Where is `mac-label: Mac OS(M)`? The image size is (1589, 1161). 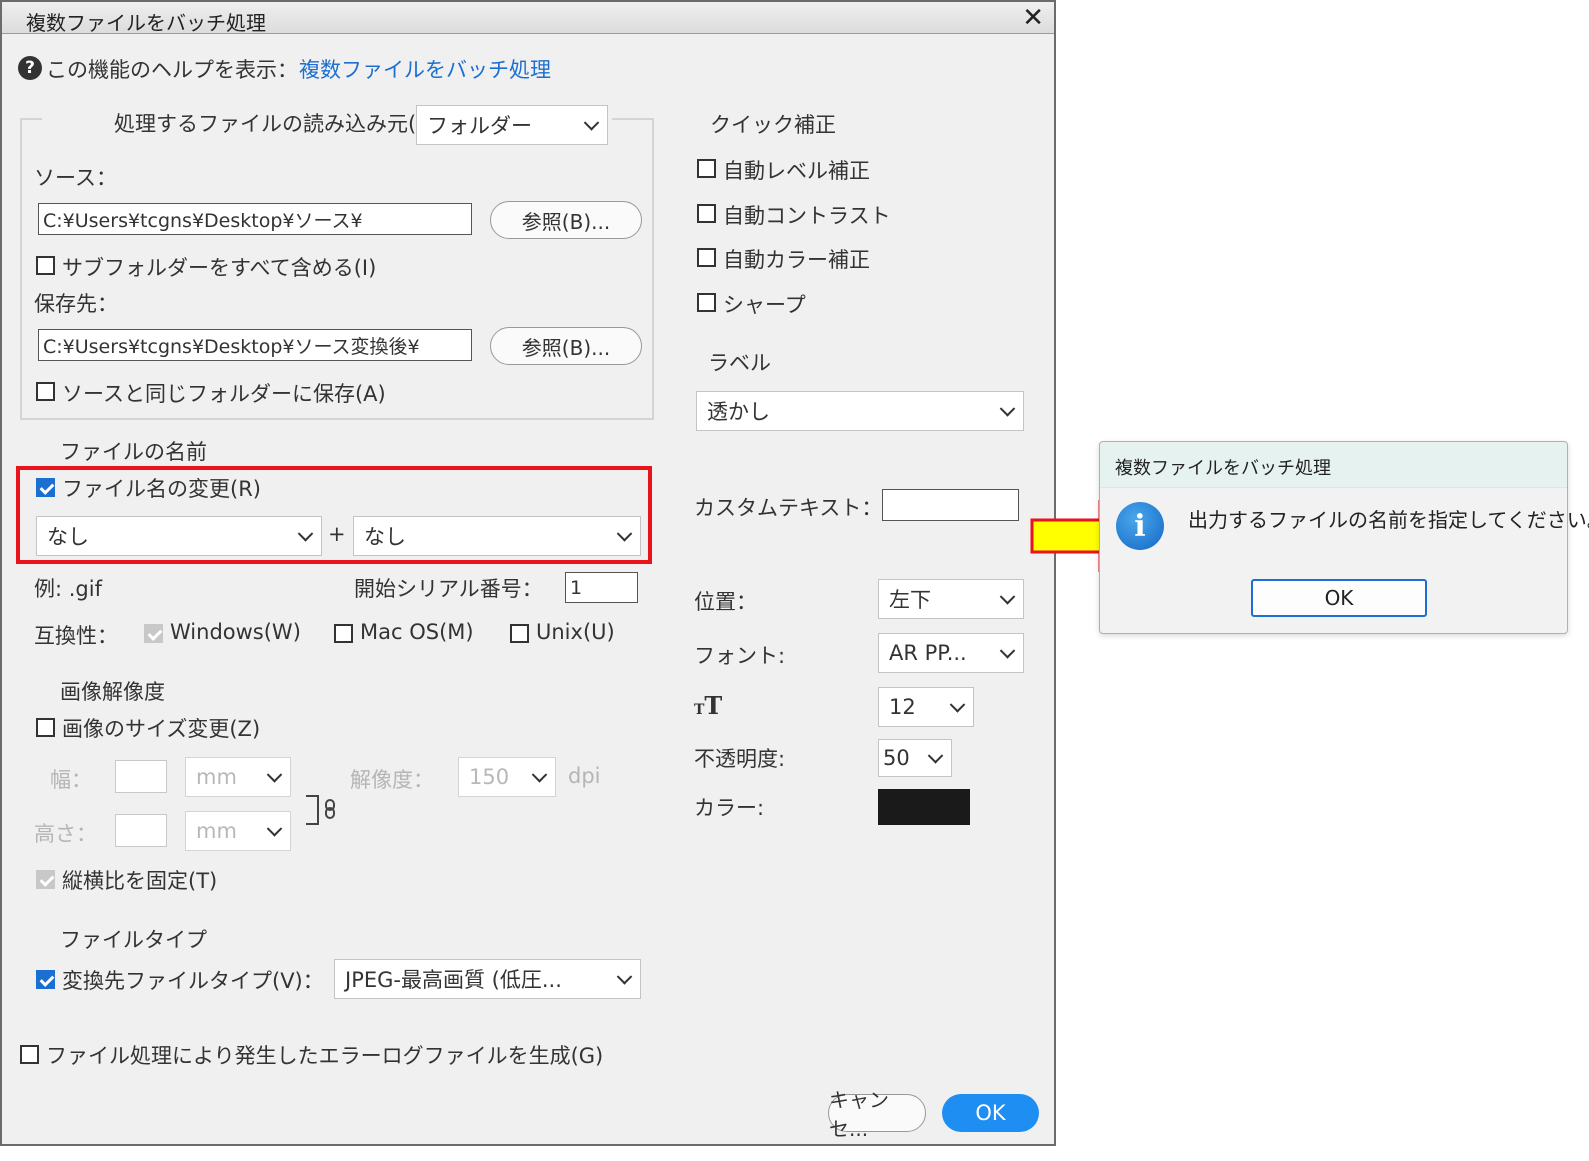
mac-label: Mac OS(M) is located at coordinates (417, 632).